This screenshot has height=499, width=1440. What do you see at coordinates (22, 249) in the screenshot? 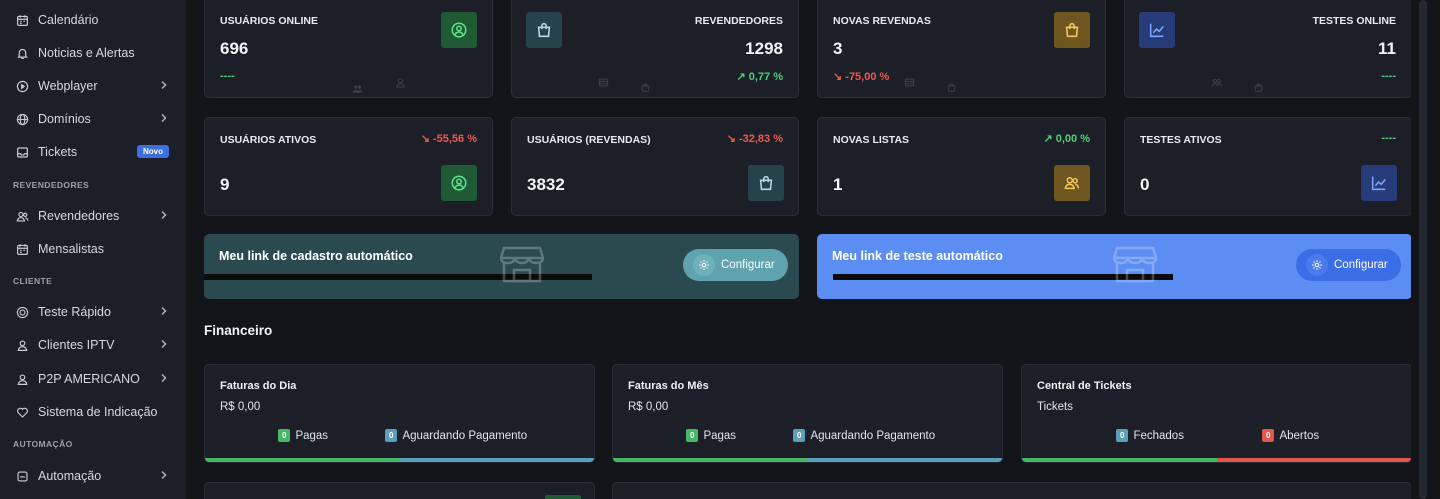
I see `calendar-grid-icon` at bounding box center [22, 249].